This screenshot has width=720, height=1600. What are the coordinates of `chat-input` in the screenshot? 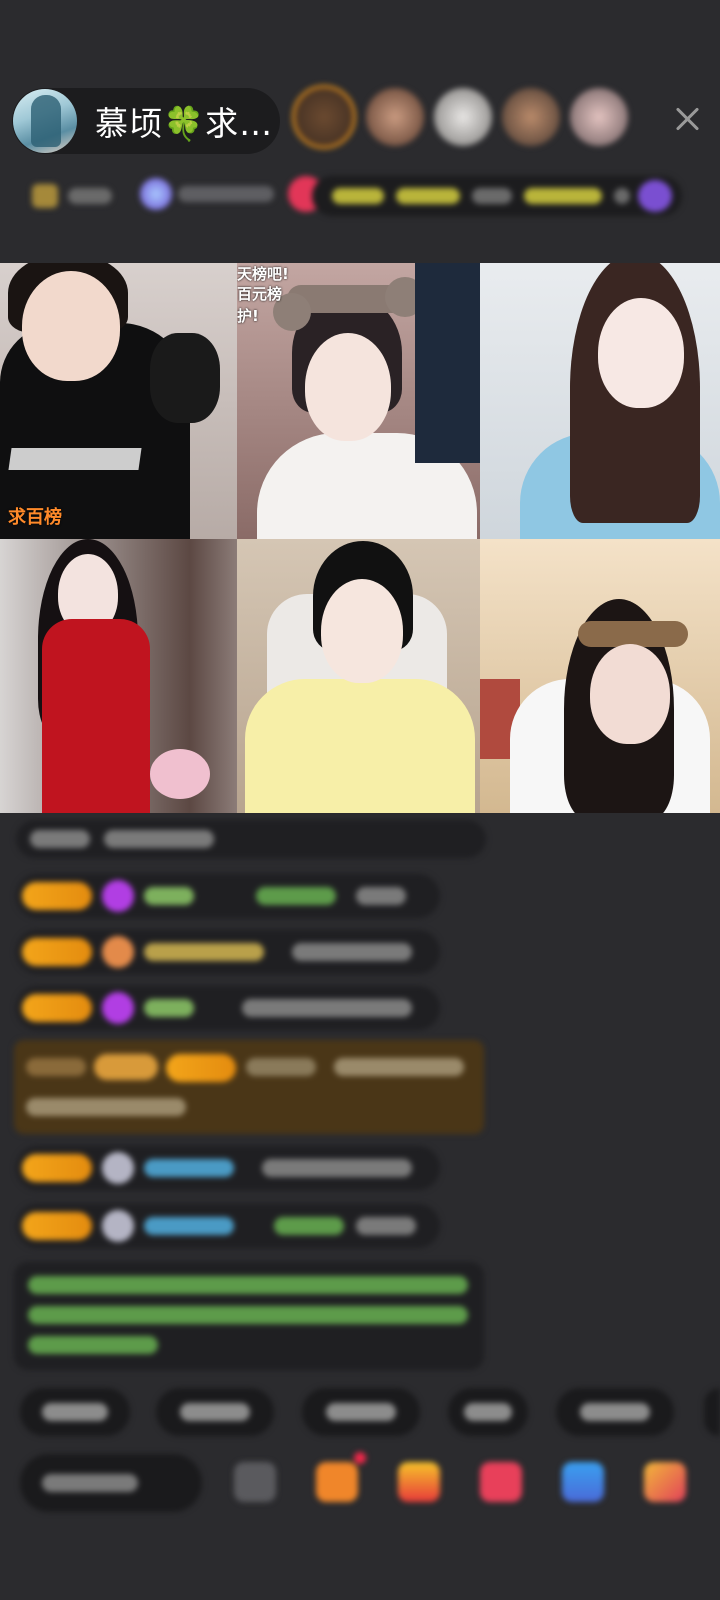 It's located at (111, 1483).